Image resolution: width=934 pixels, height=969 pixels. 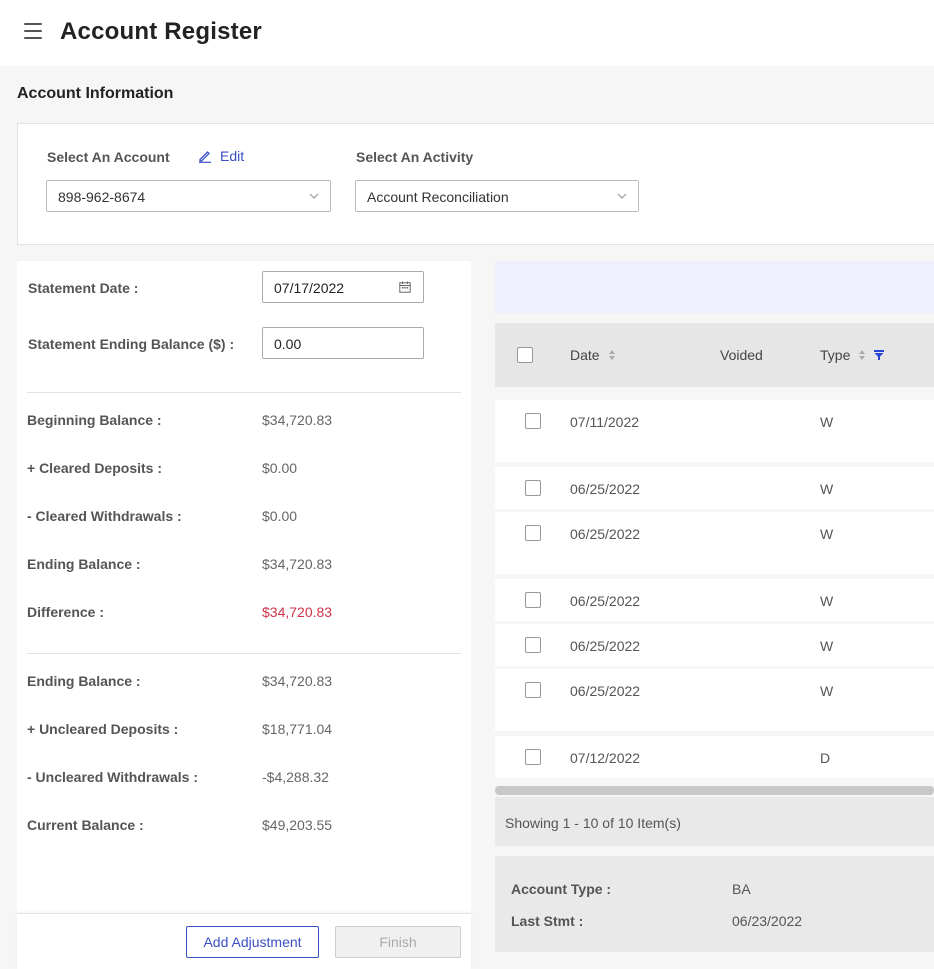 What do you see at coordinates (714, 821) in the screenshot?
I see `pager-info: Showing 1 - 10 of 10 Item(s)` at bounding box center [714, 821].